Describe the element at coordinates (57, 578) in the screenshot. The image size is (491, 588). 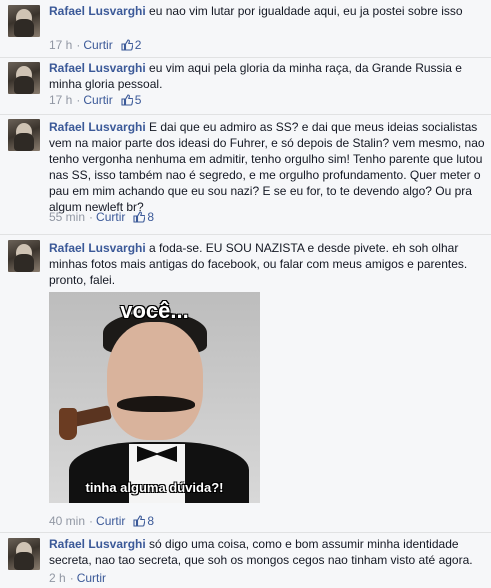
I see `timestamp: 2 h` at that location.